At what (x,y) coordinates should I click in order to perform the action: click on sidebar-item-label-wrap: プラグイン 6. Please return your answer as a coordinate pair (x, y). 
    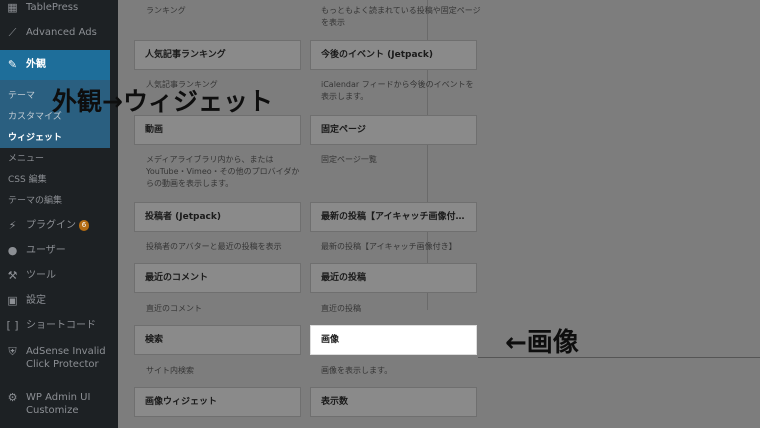
    Looking at the image, I should click on (57, 225).